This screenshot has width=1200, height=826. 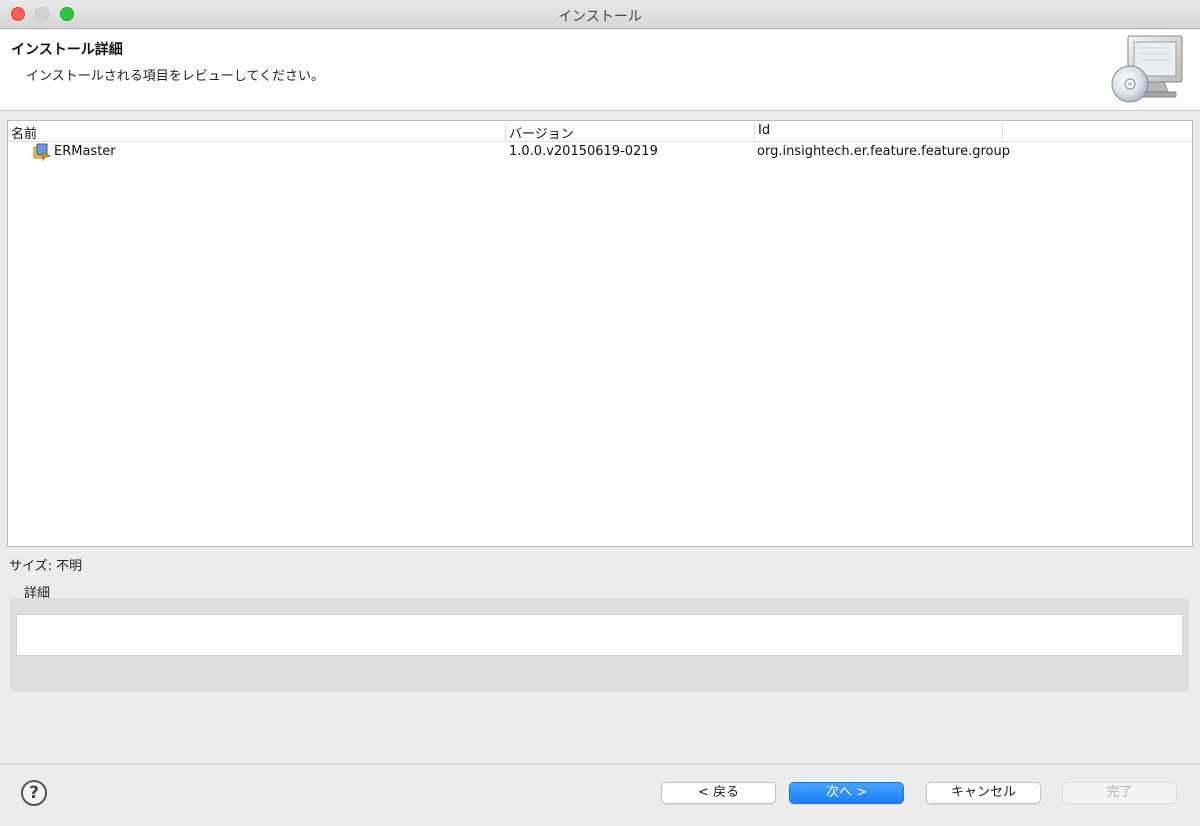 I want to click on install-cd-monitor-icon, so click(x=1147, y=69).